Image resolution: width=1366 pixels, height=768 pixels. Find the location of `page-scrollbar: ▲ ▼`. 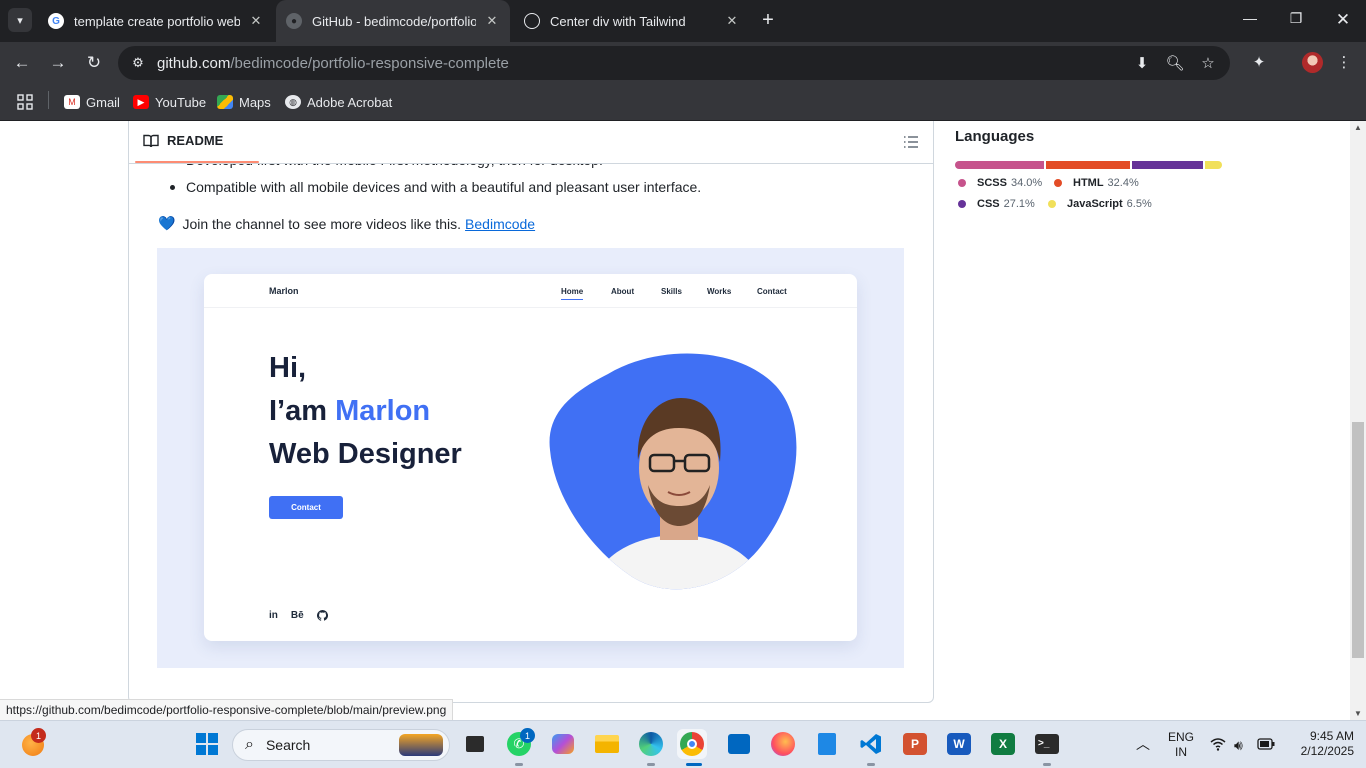

page-scrollbar: ▲ ▼ is located at coordinates (1358, 420).